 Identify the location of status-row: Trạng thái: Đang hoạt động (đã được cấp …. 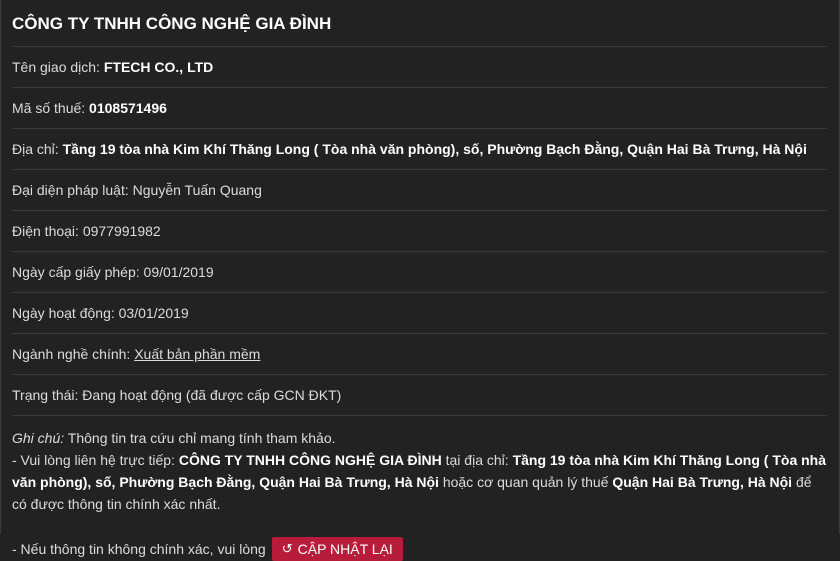
(419, 395).